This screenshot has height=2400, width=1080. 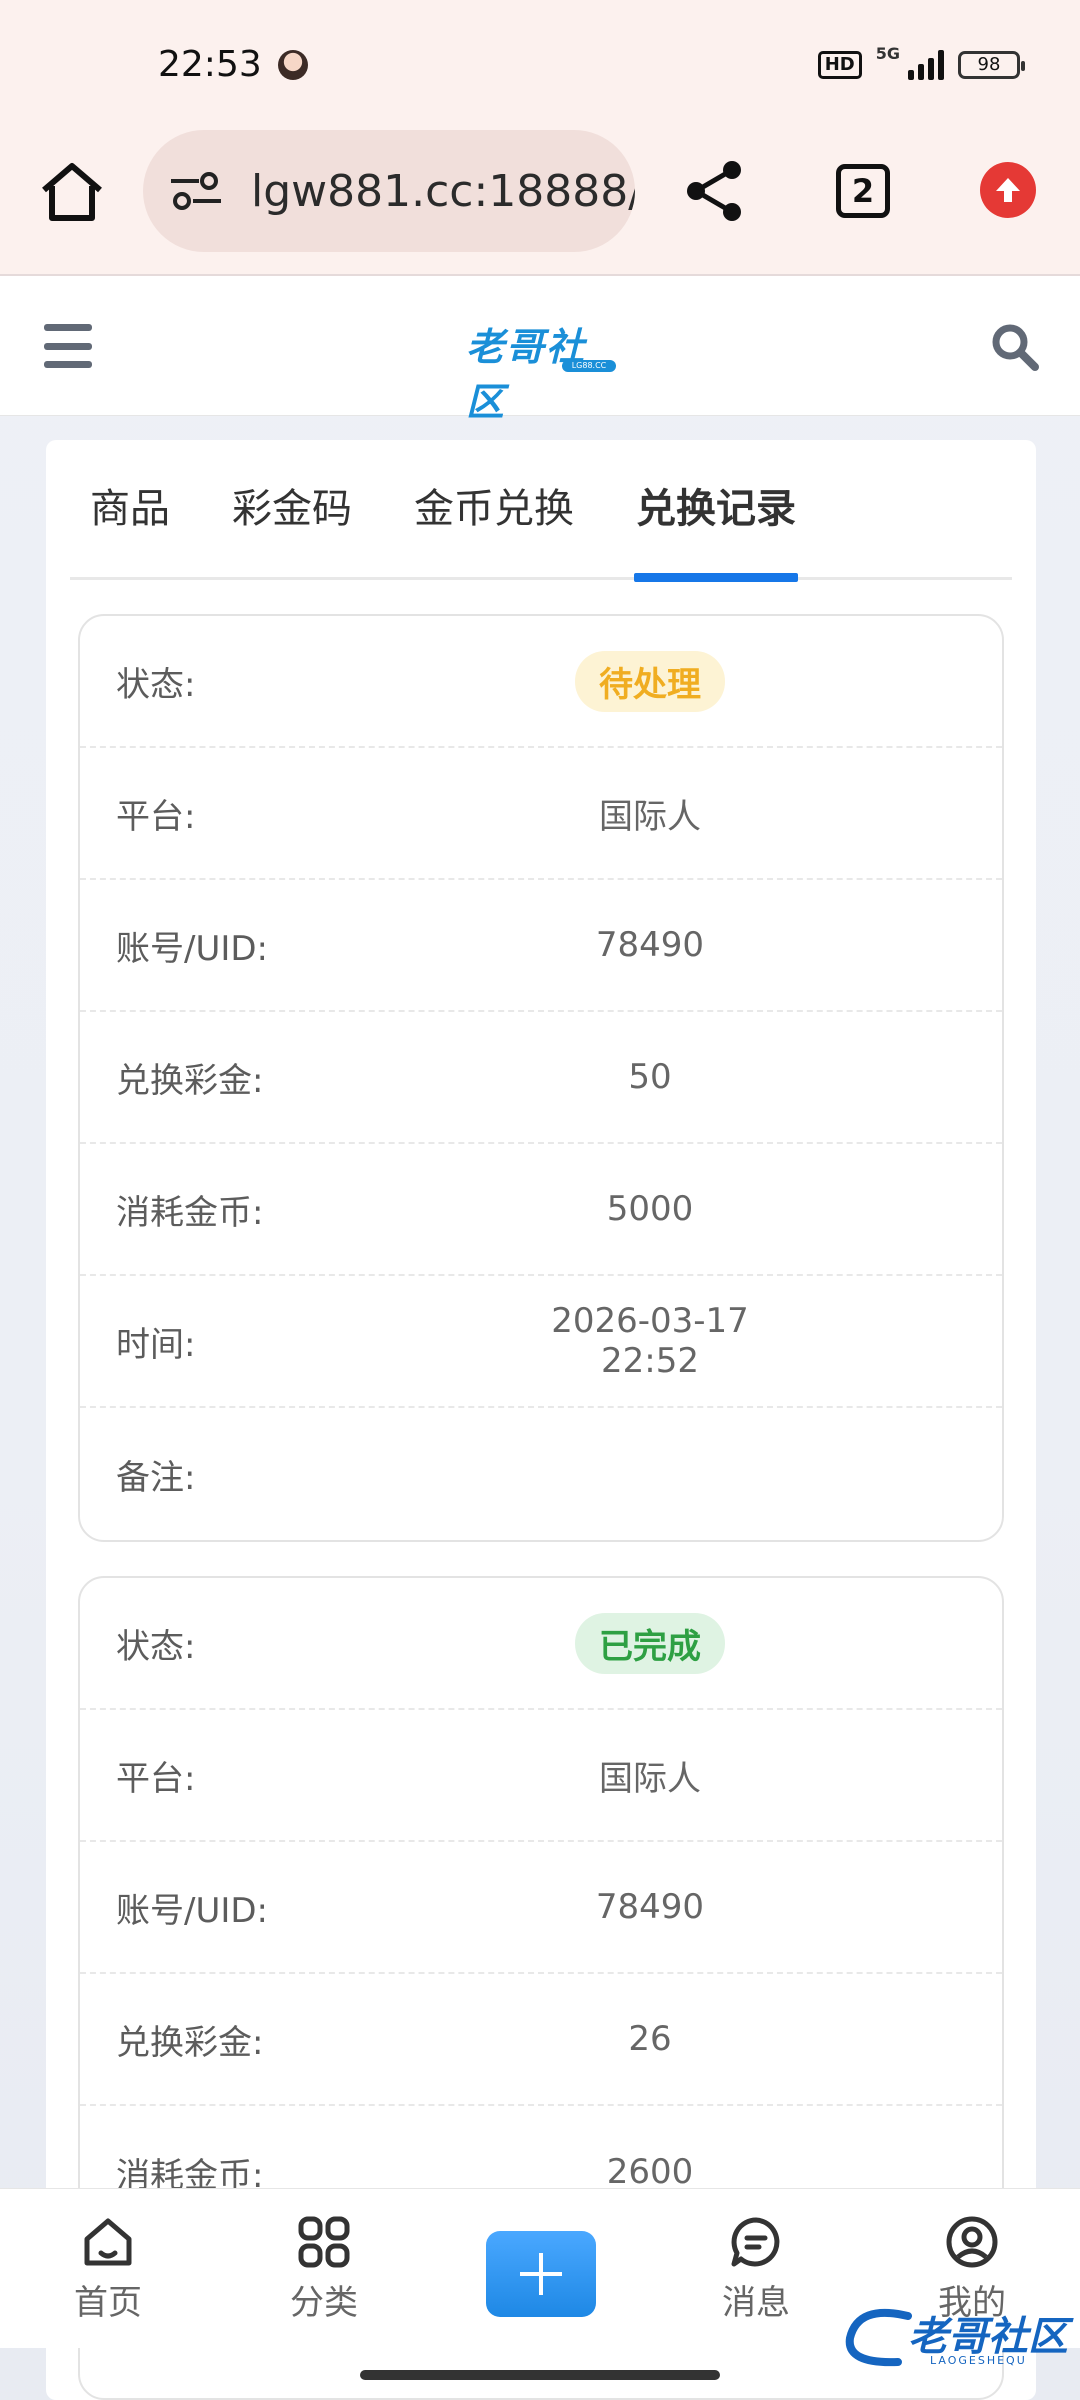 I want to click on bonus-value: 26, so click(x=650, y=2039).